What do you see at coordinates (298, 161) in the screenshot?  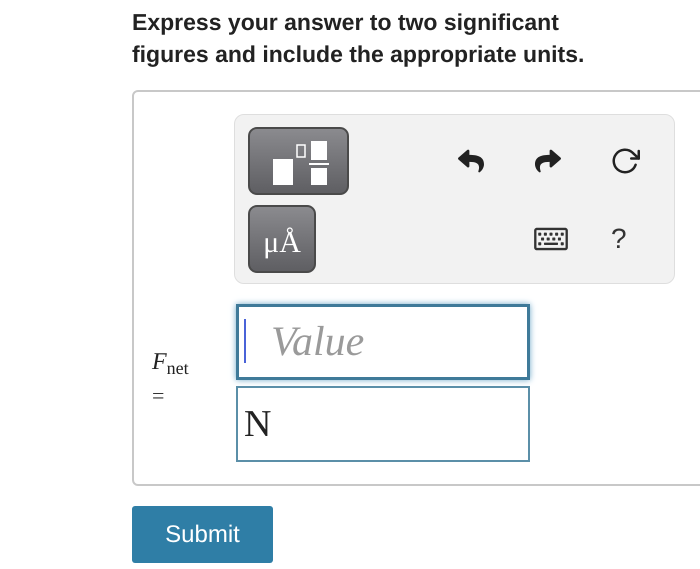 I see `templates-button` at bounding box center [298, 161].